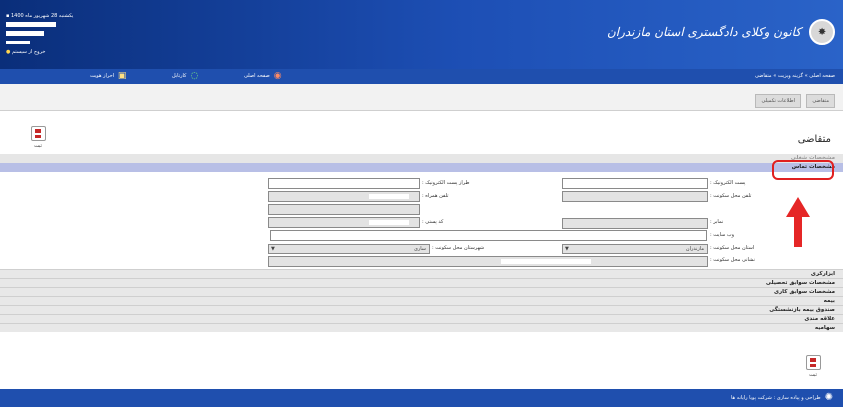  Describe the element at coordinates (546, 261) in the screenshot. I see `redacted-address` at that location.